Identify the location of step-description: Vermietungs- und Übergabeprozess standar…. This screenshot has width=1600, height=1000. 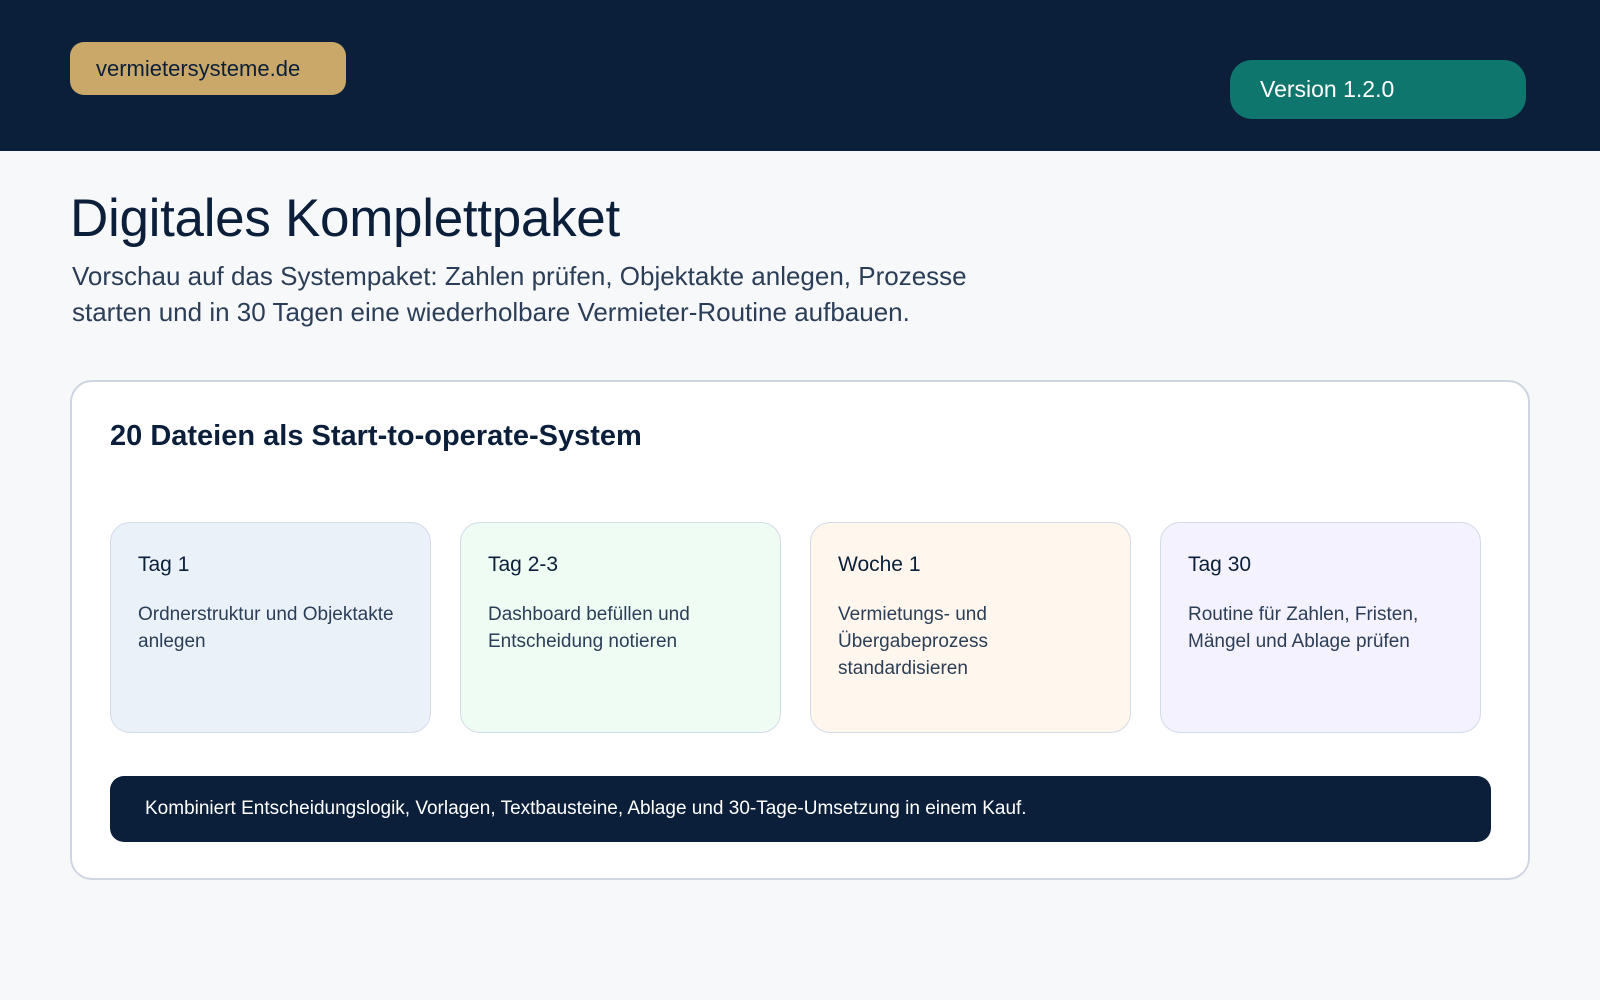
(913, 641).